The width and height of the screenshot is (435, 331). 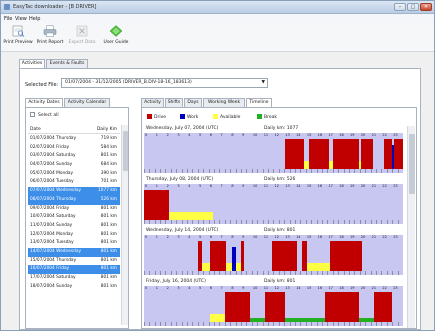 I want to click on list-item-date: 10/07/2004 Saturday, so click(x=53, y=217).